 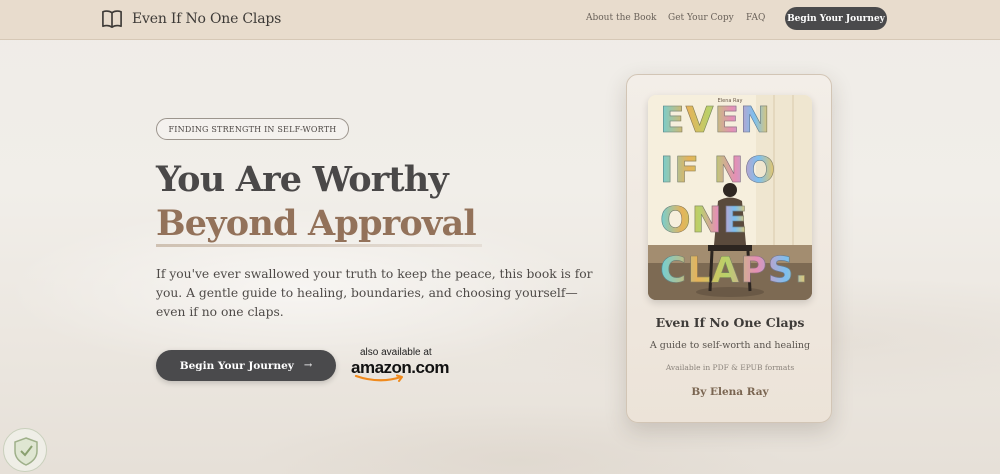 I want to click on brand-link: Even If No One Claps, so click(x=191, y=19).